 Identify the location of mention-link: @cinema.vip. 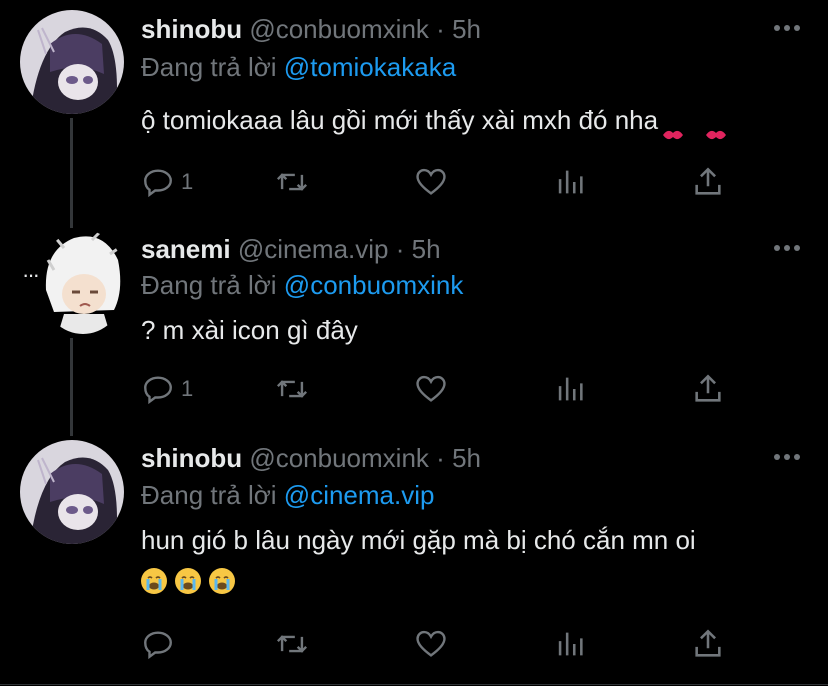
(359, 495).